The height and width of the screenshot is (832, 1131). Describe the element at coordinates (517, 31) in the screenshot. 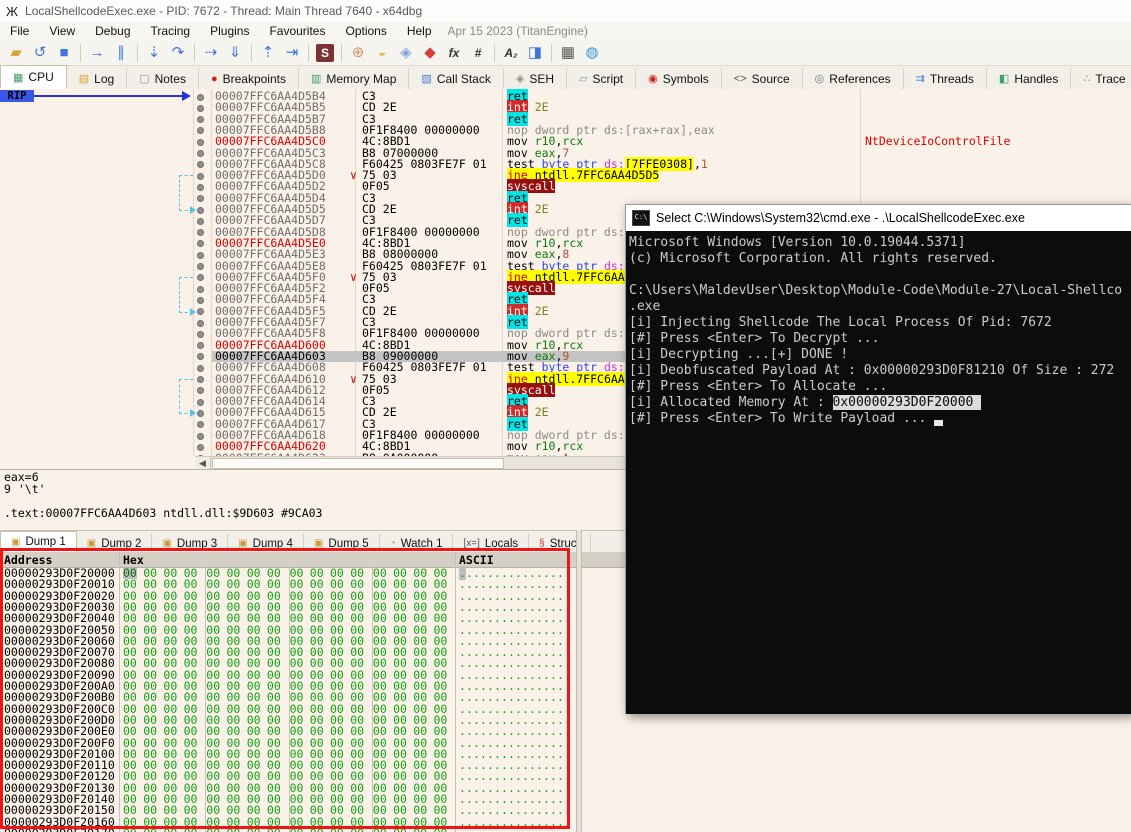

I see `build-info: Apr 15 2023 (TitanEngine)` at that location.